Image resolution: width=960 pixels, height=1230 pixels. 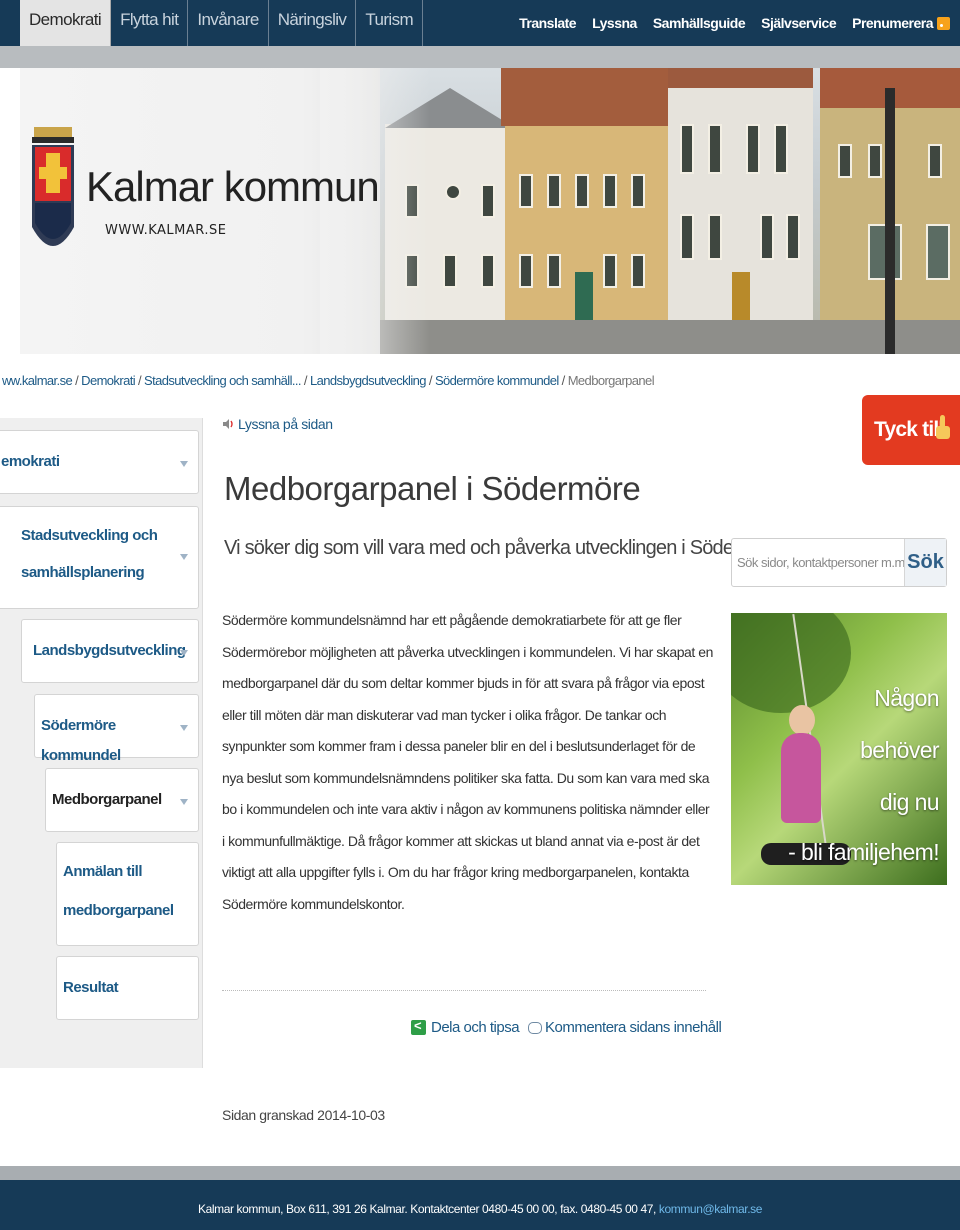 What do you see at coordinates (900, 750) in the screenshot?
I see `ad-text-line: behöver` at bounding box center [900, 750].